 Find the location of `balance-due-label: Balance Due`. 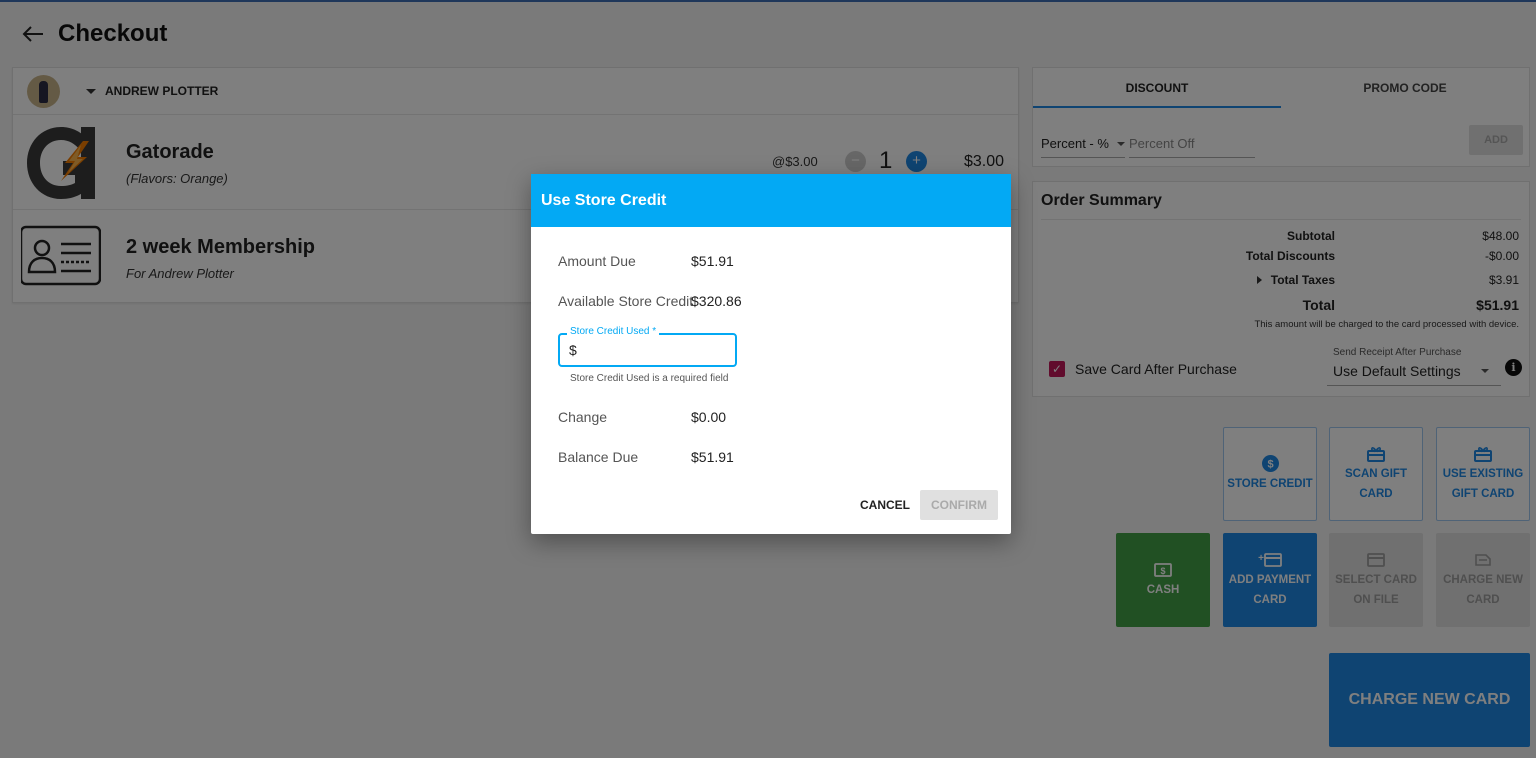

balance-due-label: Balance Due is located at coordinates (598, 457).